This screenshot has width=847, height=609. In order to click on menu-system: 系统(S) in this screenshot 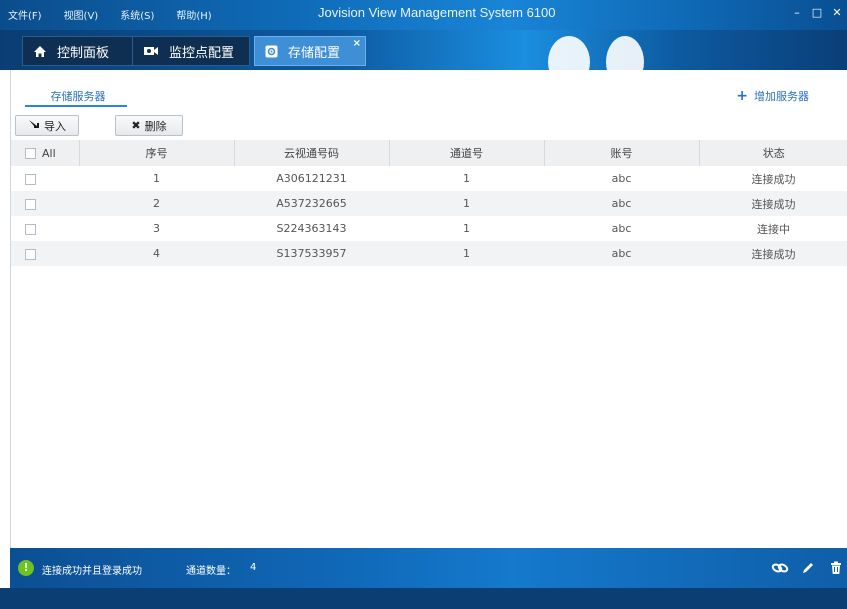, I will do `click(137, 14)`.